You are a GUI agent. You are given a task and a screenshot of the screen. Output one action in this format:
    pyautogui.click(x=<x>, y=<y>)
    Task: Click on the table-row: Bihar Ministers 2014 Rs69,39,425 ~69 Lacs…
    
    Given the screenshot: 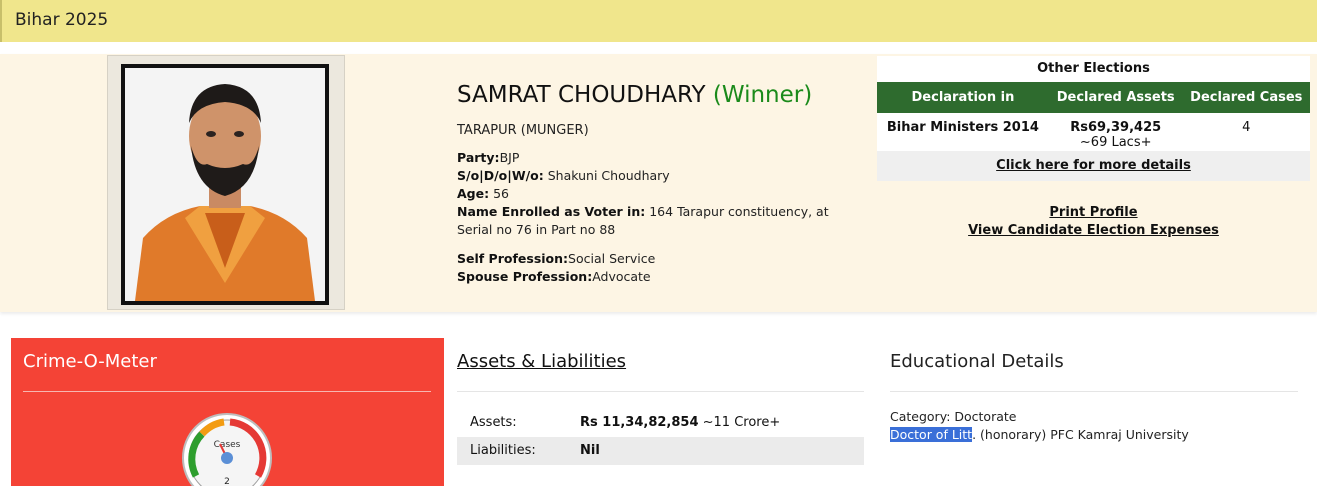 What is the action you would take?
    pyautogui.click(x=1093, y=132)
    